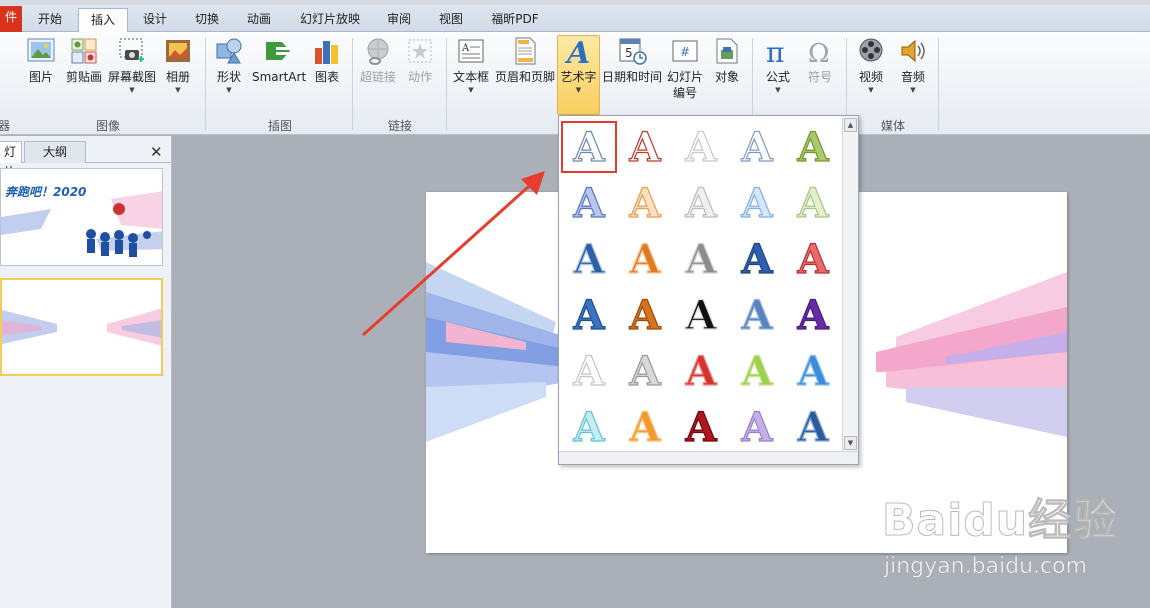 Image resolution: width=1150 pixels, height=608 pixels. I want to click on slide-1-title: 奔跑吧！2020, so click(46, 192).